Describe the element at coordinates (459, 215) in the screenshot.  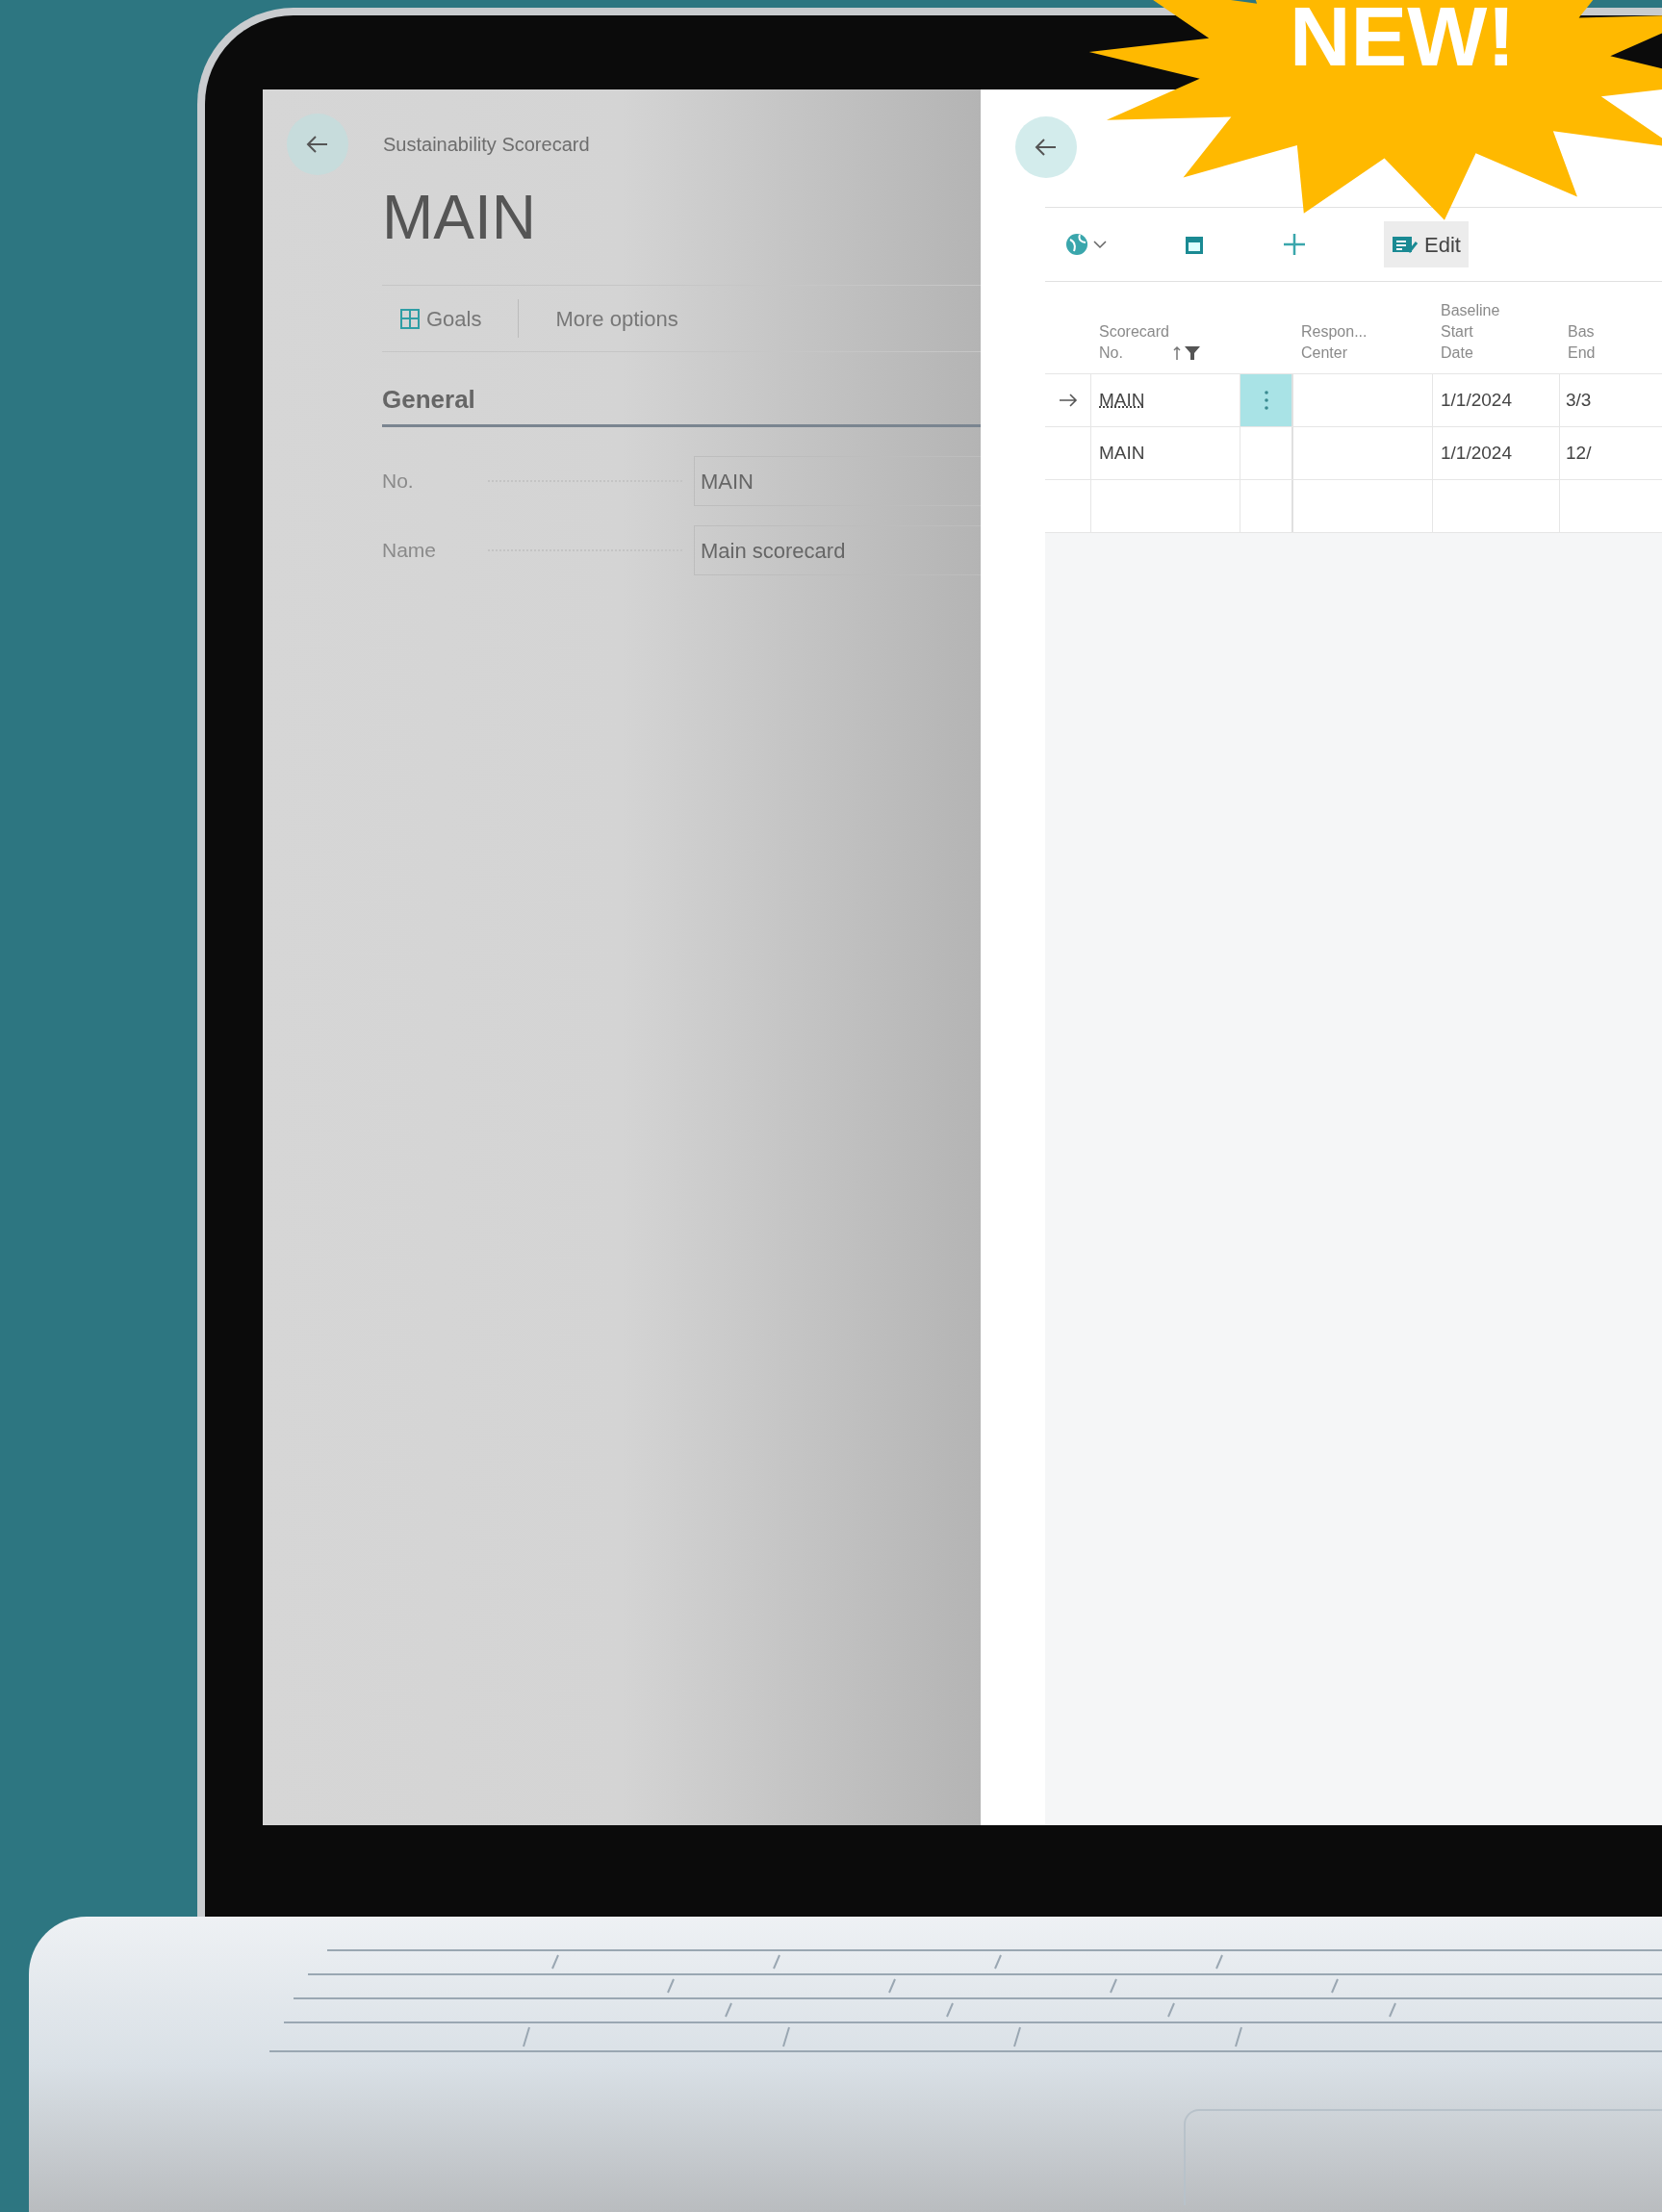
I see `page-title: MAIN` at that location.